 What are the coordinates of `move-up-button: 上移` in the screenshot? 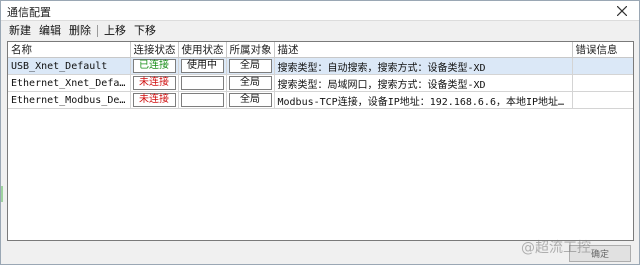 It's located at (115, 31).